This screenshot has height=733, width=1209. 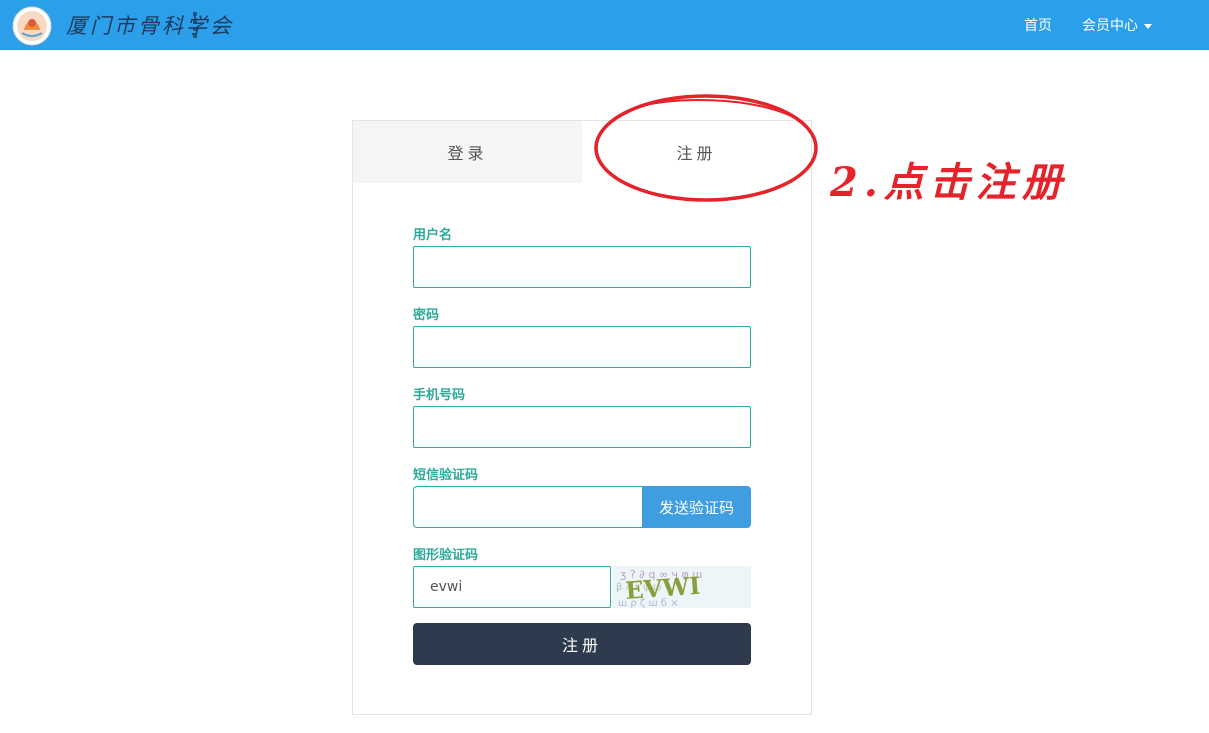 I want to click on sms-code-input, so click(x=528, y=507).